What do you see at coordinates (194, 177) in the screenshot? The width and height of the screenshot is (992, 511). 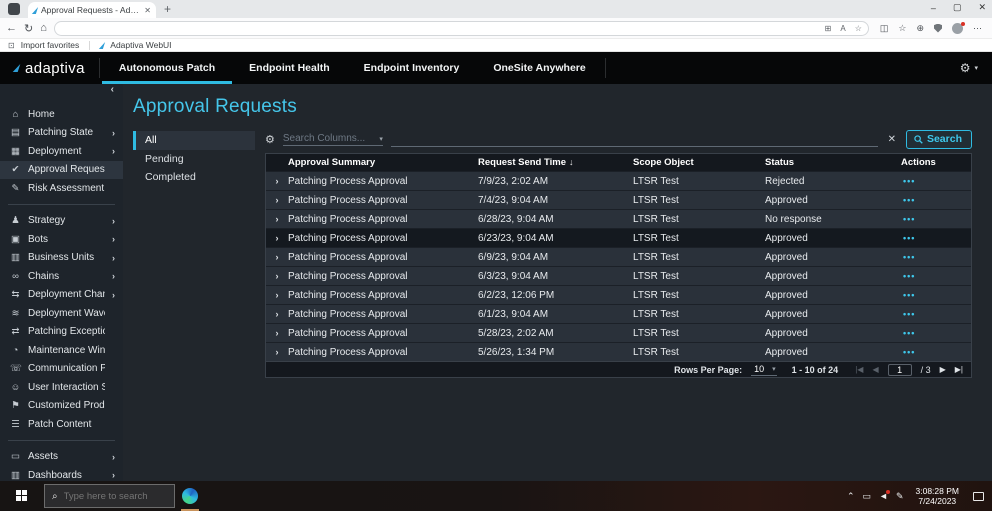 I see `filter-item: Completed` at bounding box center [194, 177].